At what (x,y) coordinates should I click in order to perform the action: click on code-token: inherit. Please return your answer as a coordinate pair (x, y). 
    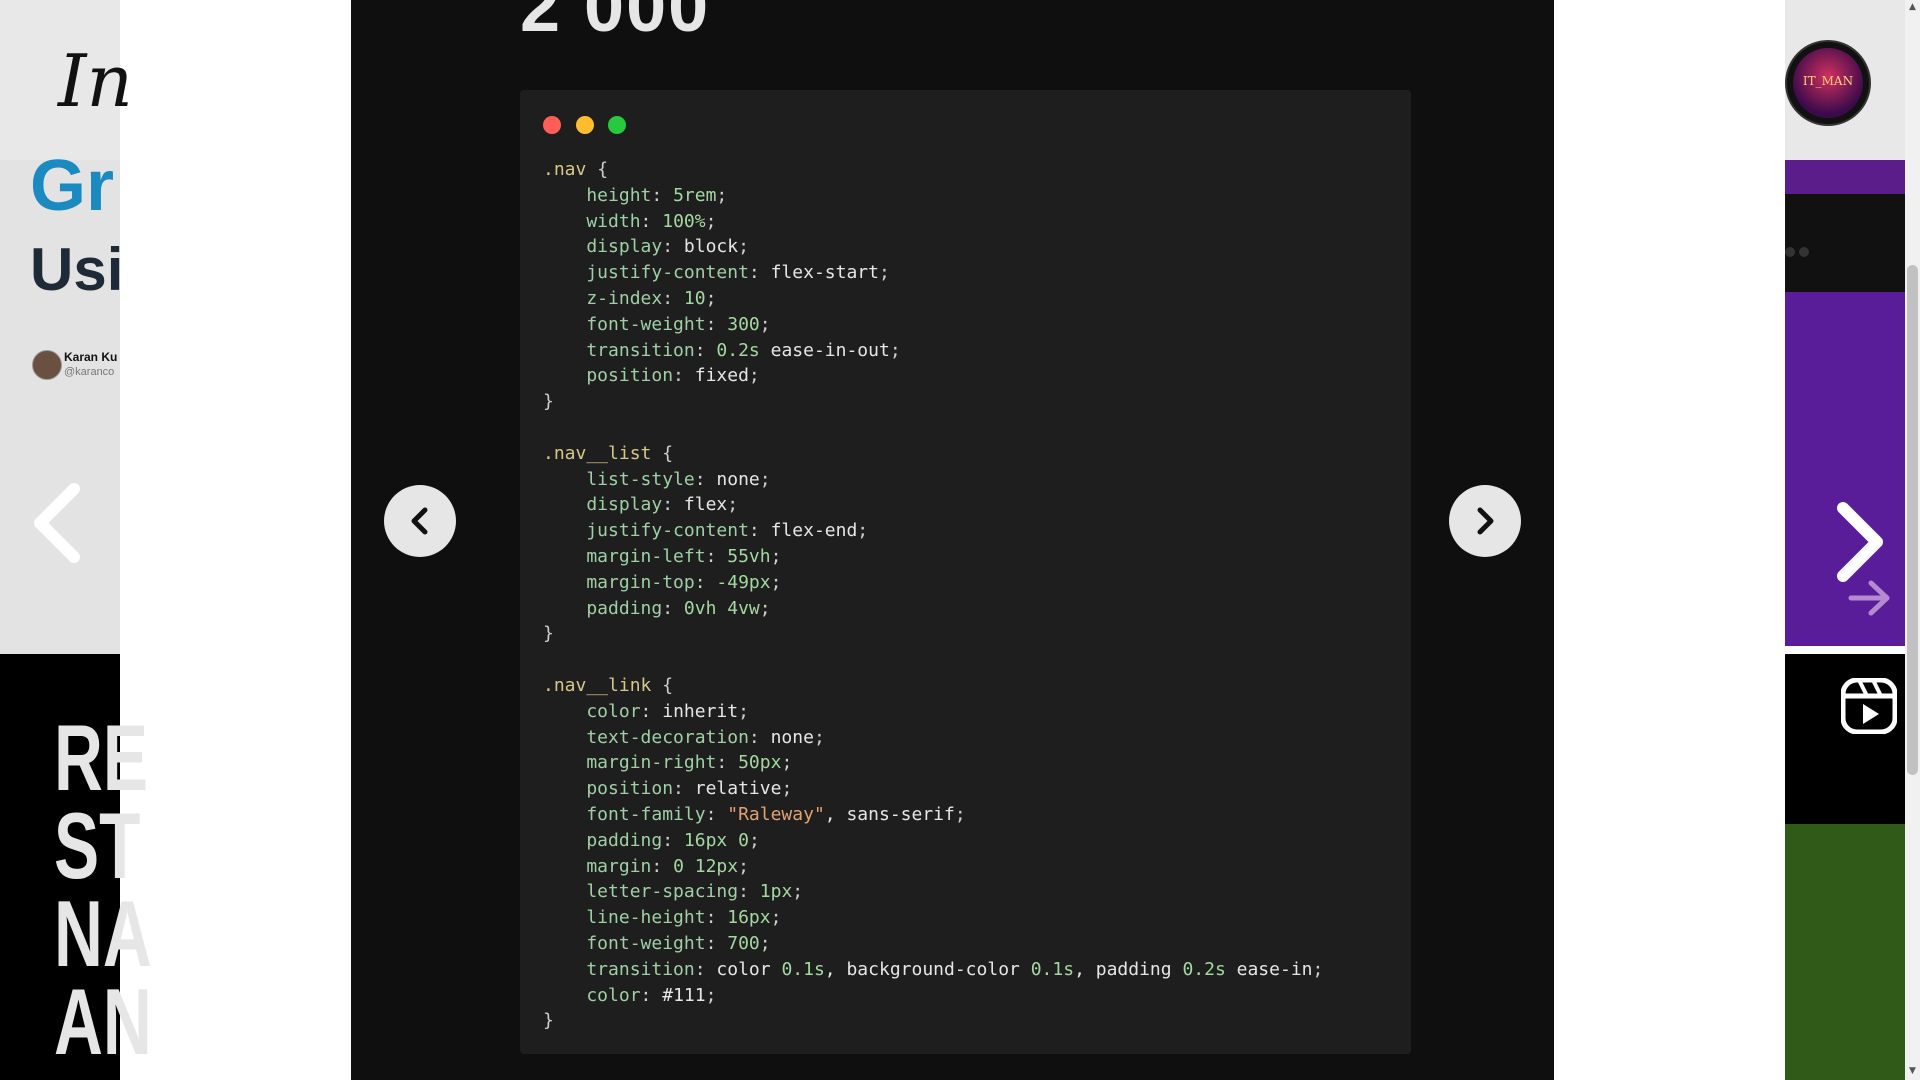
    Looking at the image, I should click on (700, 711).